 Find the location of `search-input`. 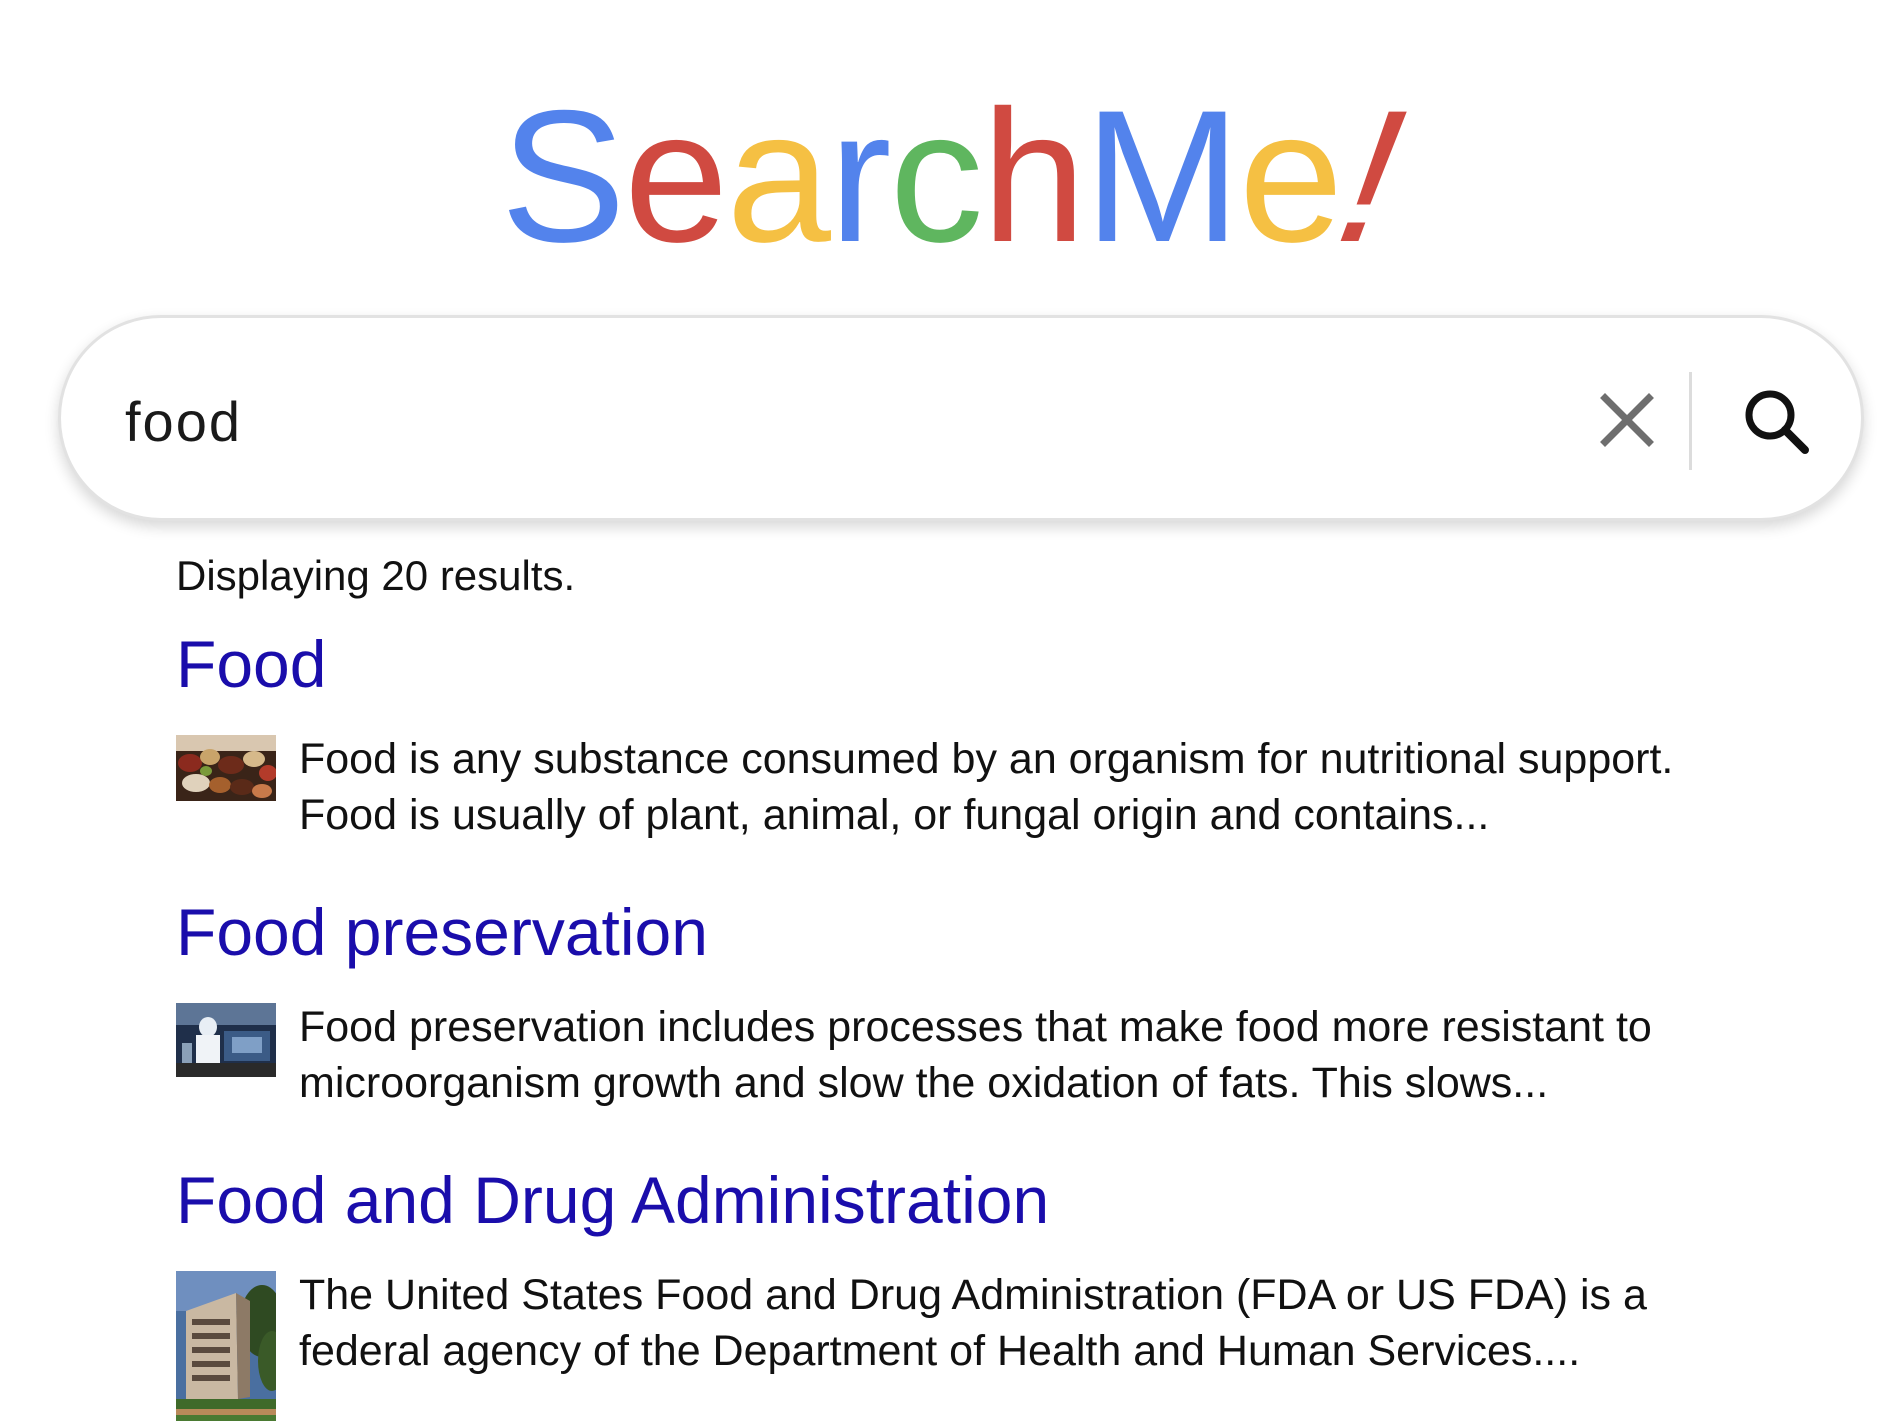

search-input is located at coordinates (815, 421).